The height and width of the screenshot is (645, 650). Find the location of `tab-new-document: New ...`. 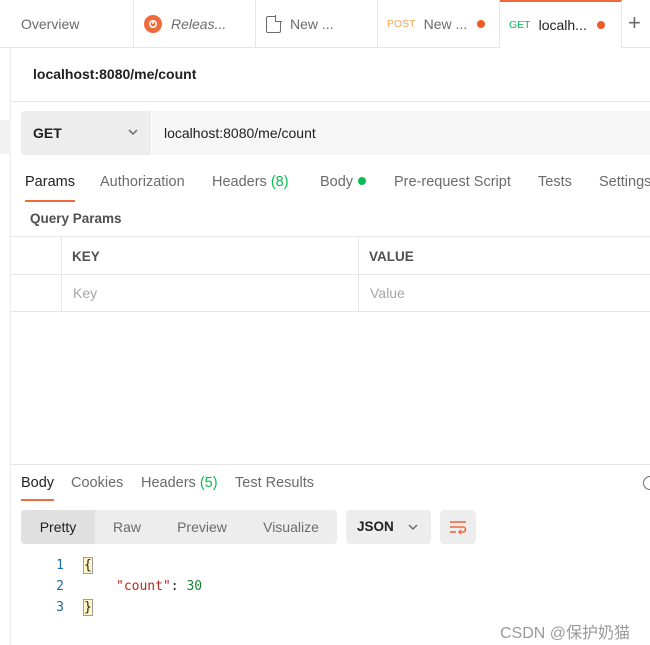

tab-new-document: New ... is located at coordinates (317, 24).